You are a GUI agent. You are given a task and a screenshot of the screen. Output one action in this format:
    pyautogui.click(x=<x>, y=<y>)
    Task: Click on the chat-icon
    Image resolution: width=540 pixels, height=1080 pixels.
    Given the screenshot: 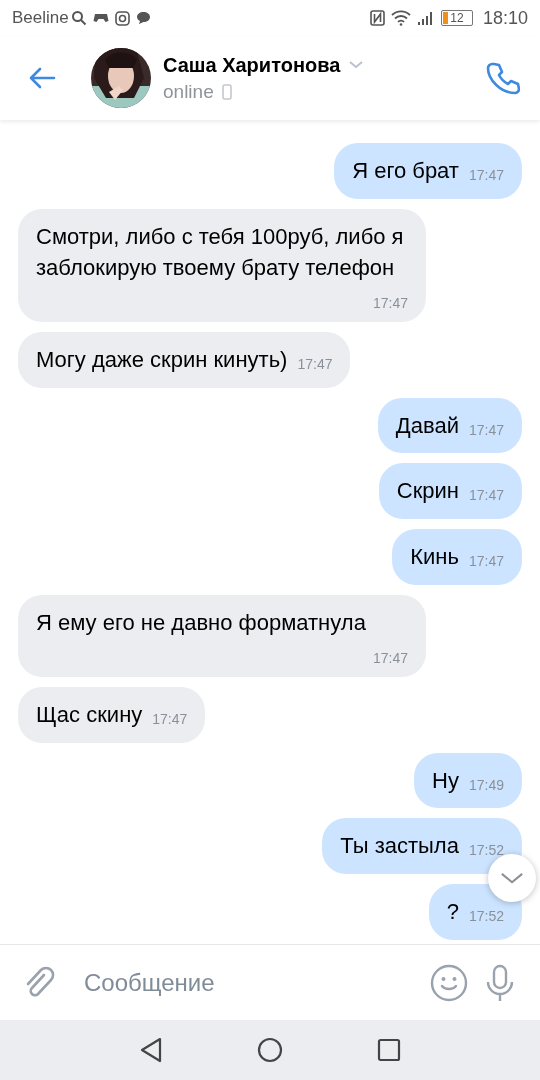 What is the action you would take?
    pyautogui.click(x=143, y=18)
    